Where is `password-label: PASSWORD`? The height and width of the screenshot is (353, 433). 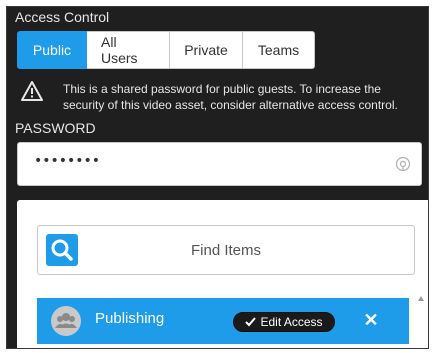
password-label: PASSWORD is located at coordinates (55, 128).